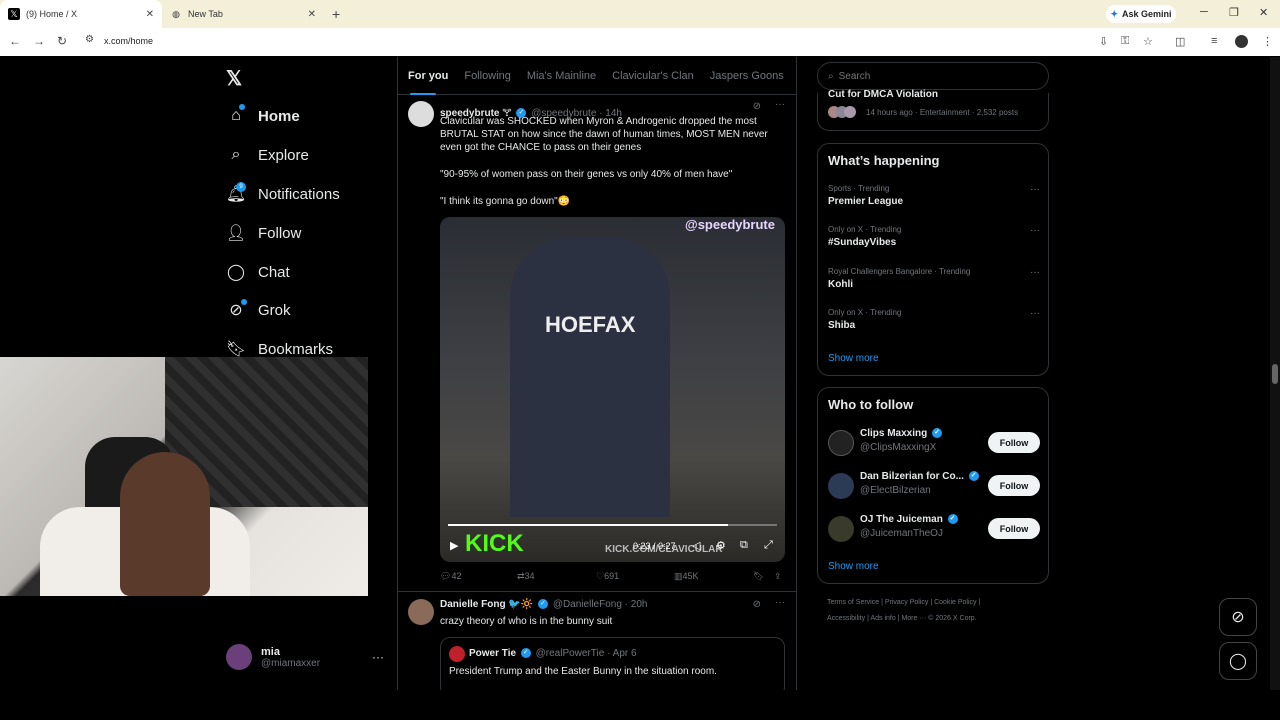 Image resolution: width=1280 pixels, height=720 pixels. I want to click on section-title: Who to follow, so click(871, 404).